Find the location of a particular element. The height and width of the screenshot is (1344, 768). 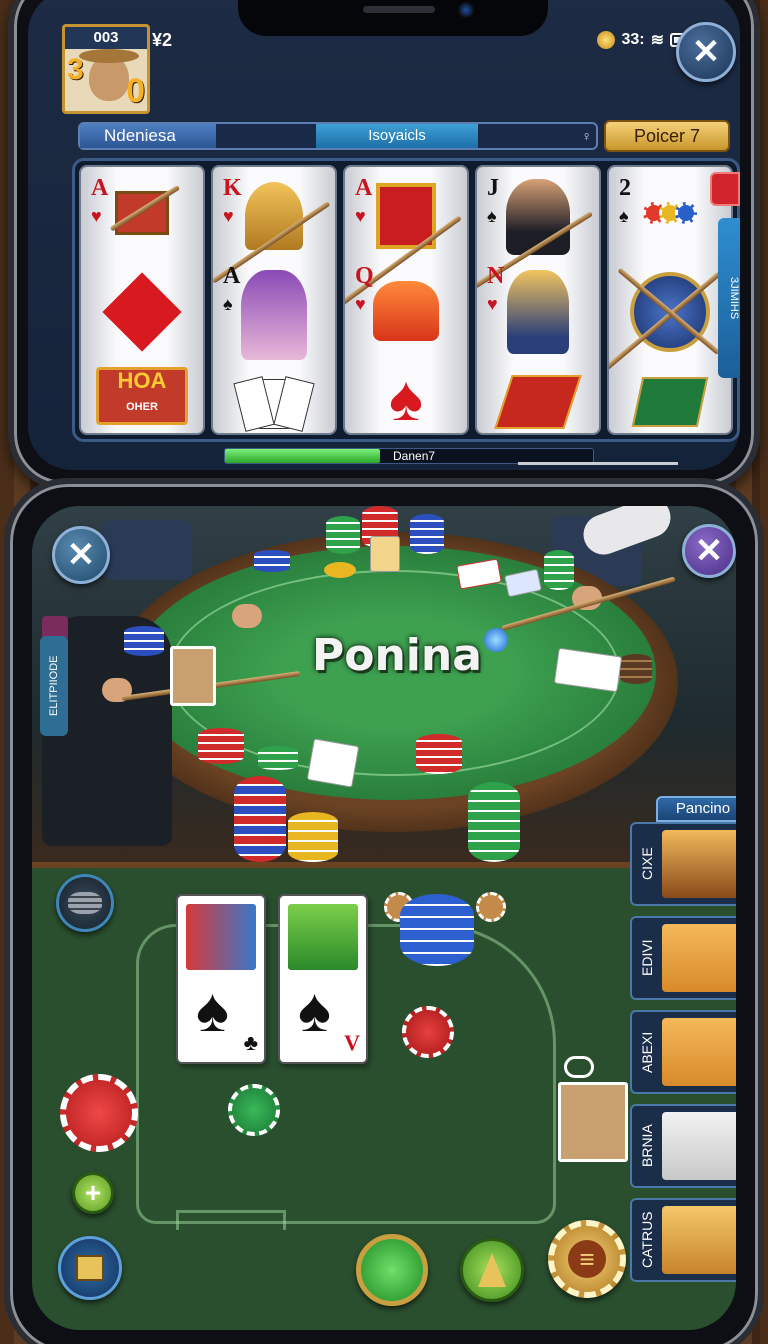

reel-3: A ♥ Q ♥ ♠ is located at coordinates (406, 300).